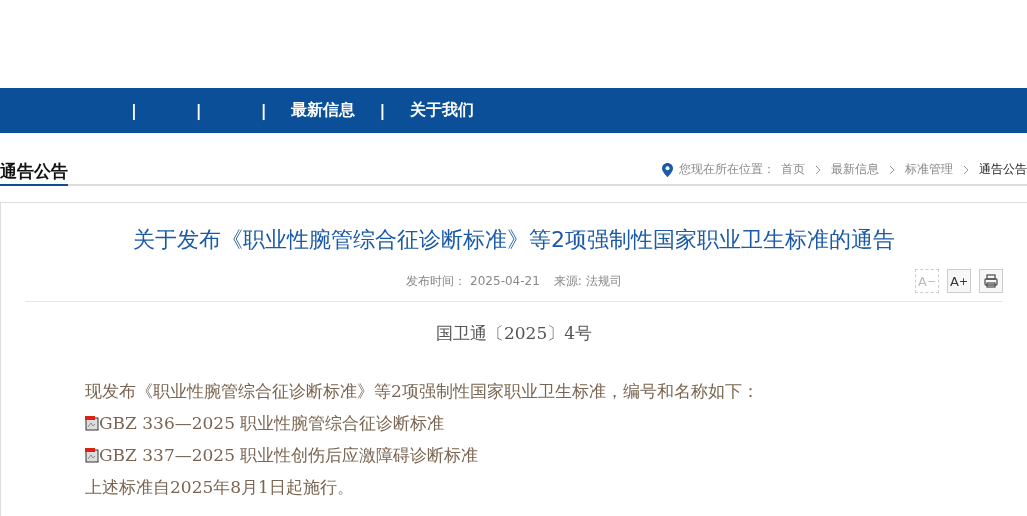  Describe the element at coordinates (473, 281) in the screenshot. I see `meta-text: 发布时间： 2025-04-21` at that location.